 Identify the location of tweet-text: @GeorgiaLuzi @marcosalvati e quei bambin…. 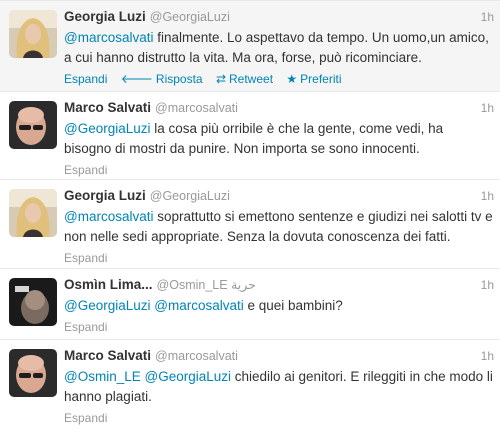
(203, 305).